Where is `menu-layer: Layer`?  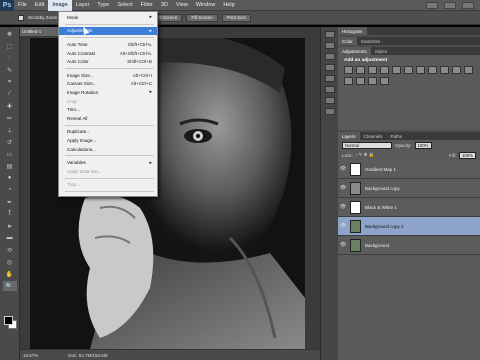
menu-layer: Layer is located at coordinates (83, 5).